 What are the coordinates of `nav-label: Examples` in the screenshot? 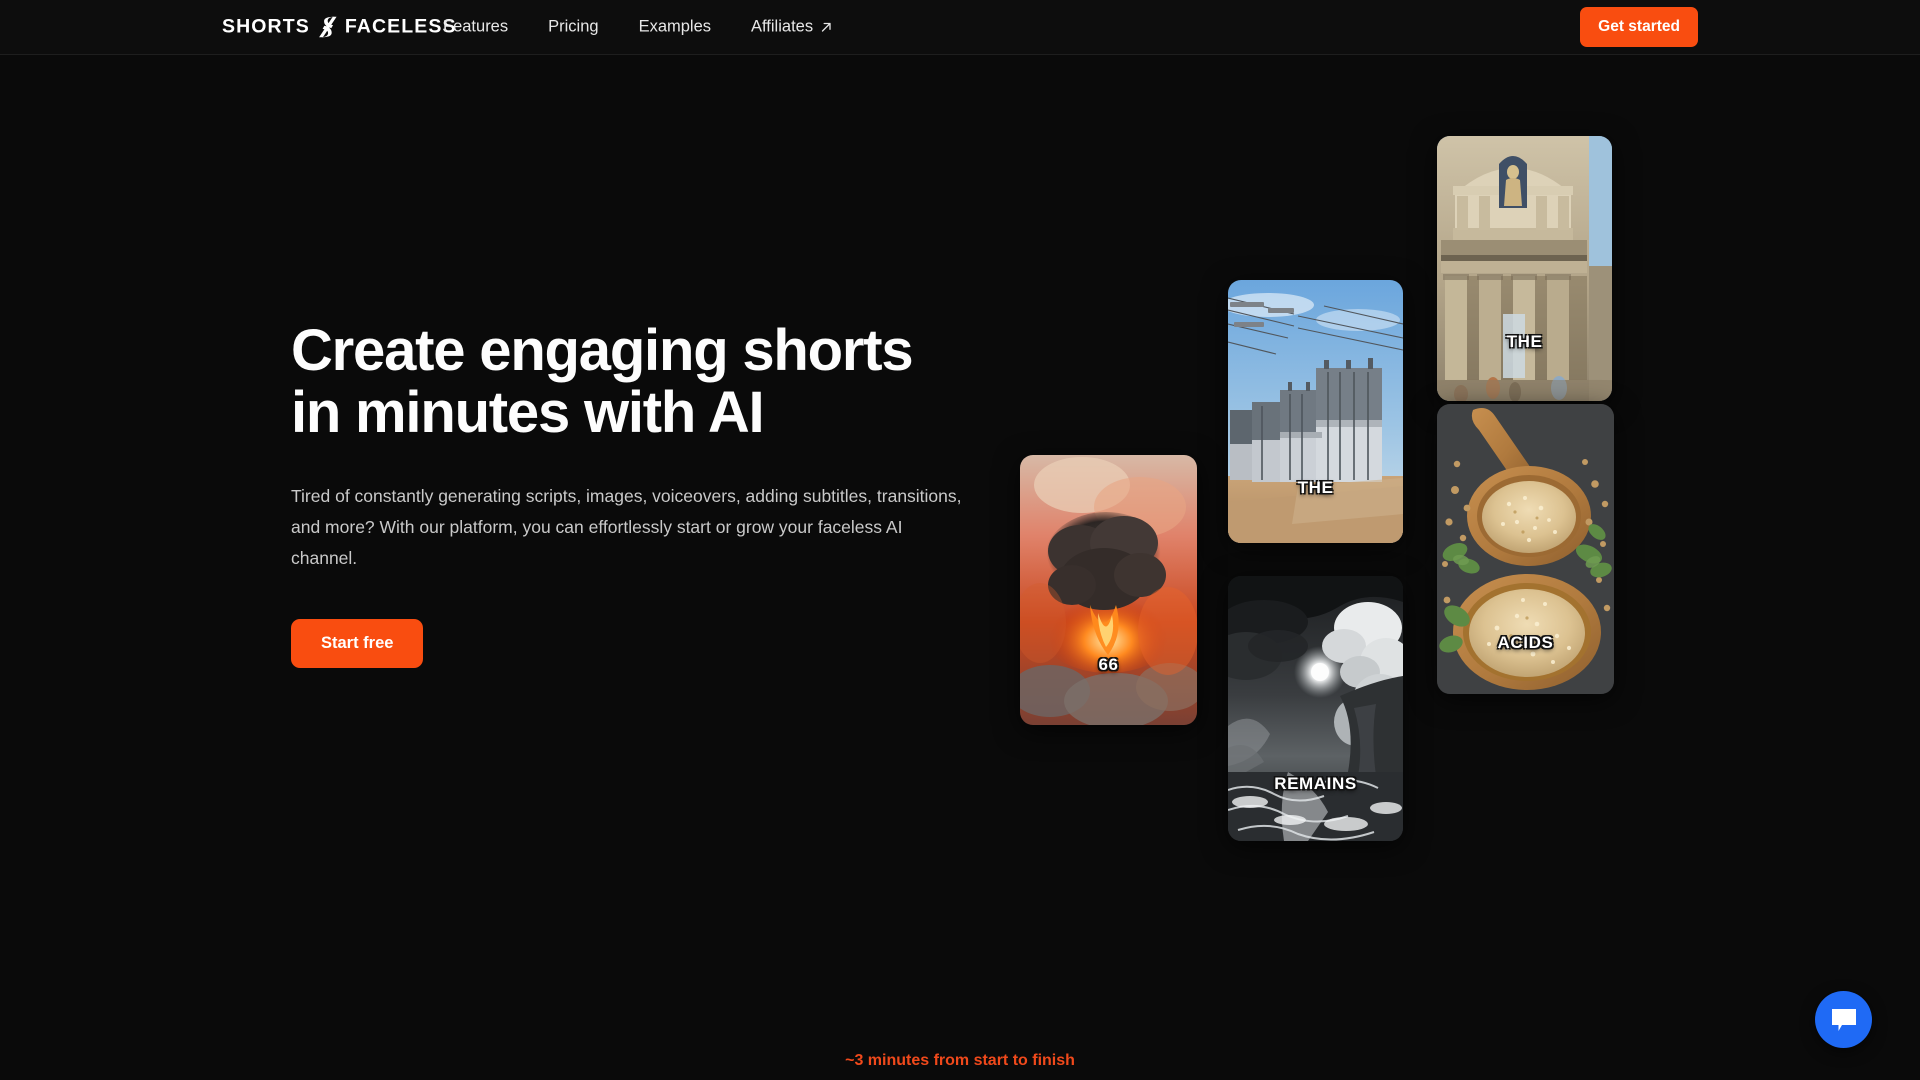 It's located at (675, 26).